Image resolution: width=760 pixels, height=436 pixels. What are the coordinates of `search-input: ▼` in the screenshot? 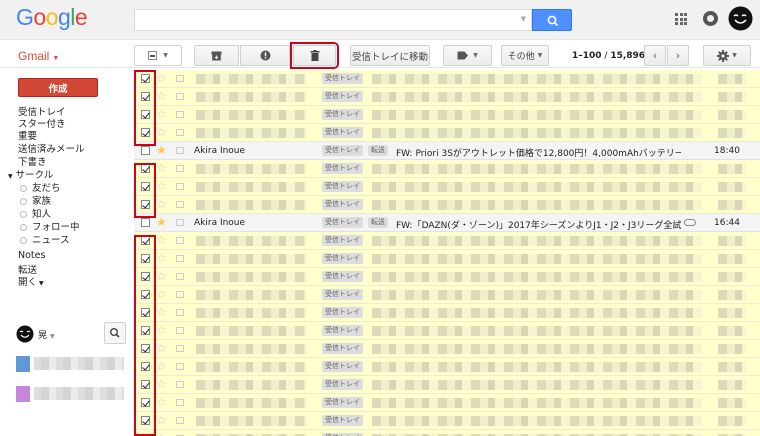 It's located at (333, 20).